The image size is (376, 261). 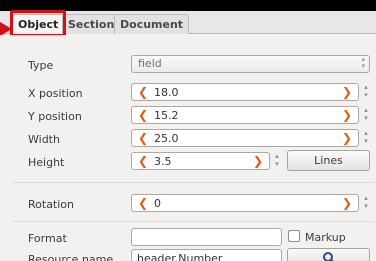 I want to click on resource-name-label: Resource name, so click(x=71, y=257).